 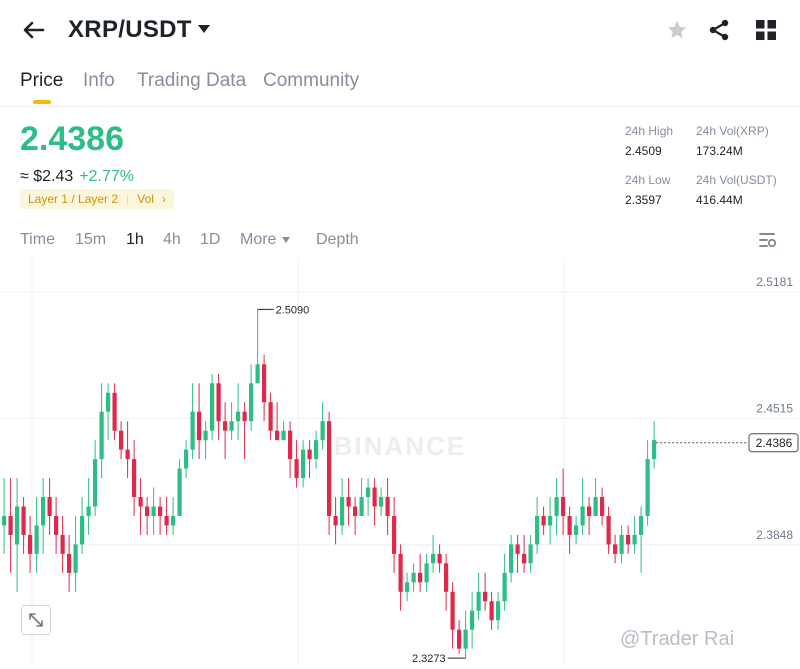 I want to click on y-tick-label: 2.4515, so click(x=774, y=408).